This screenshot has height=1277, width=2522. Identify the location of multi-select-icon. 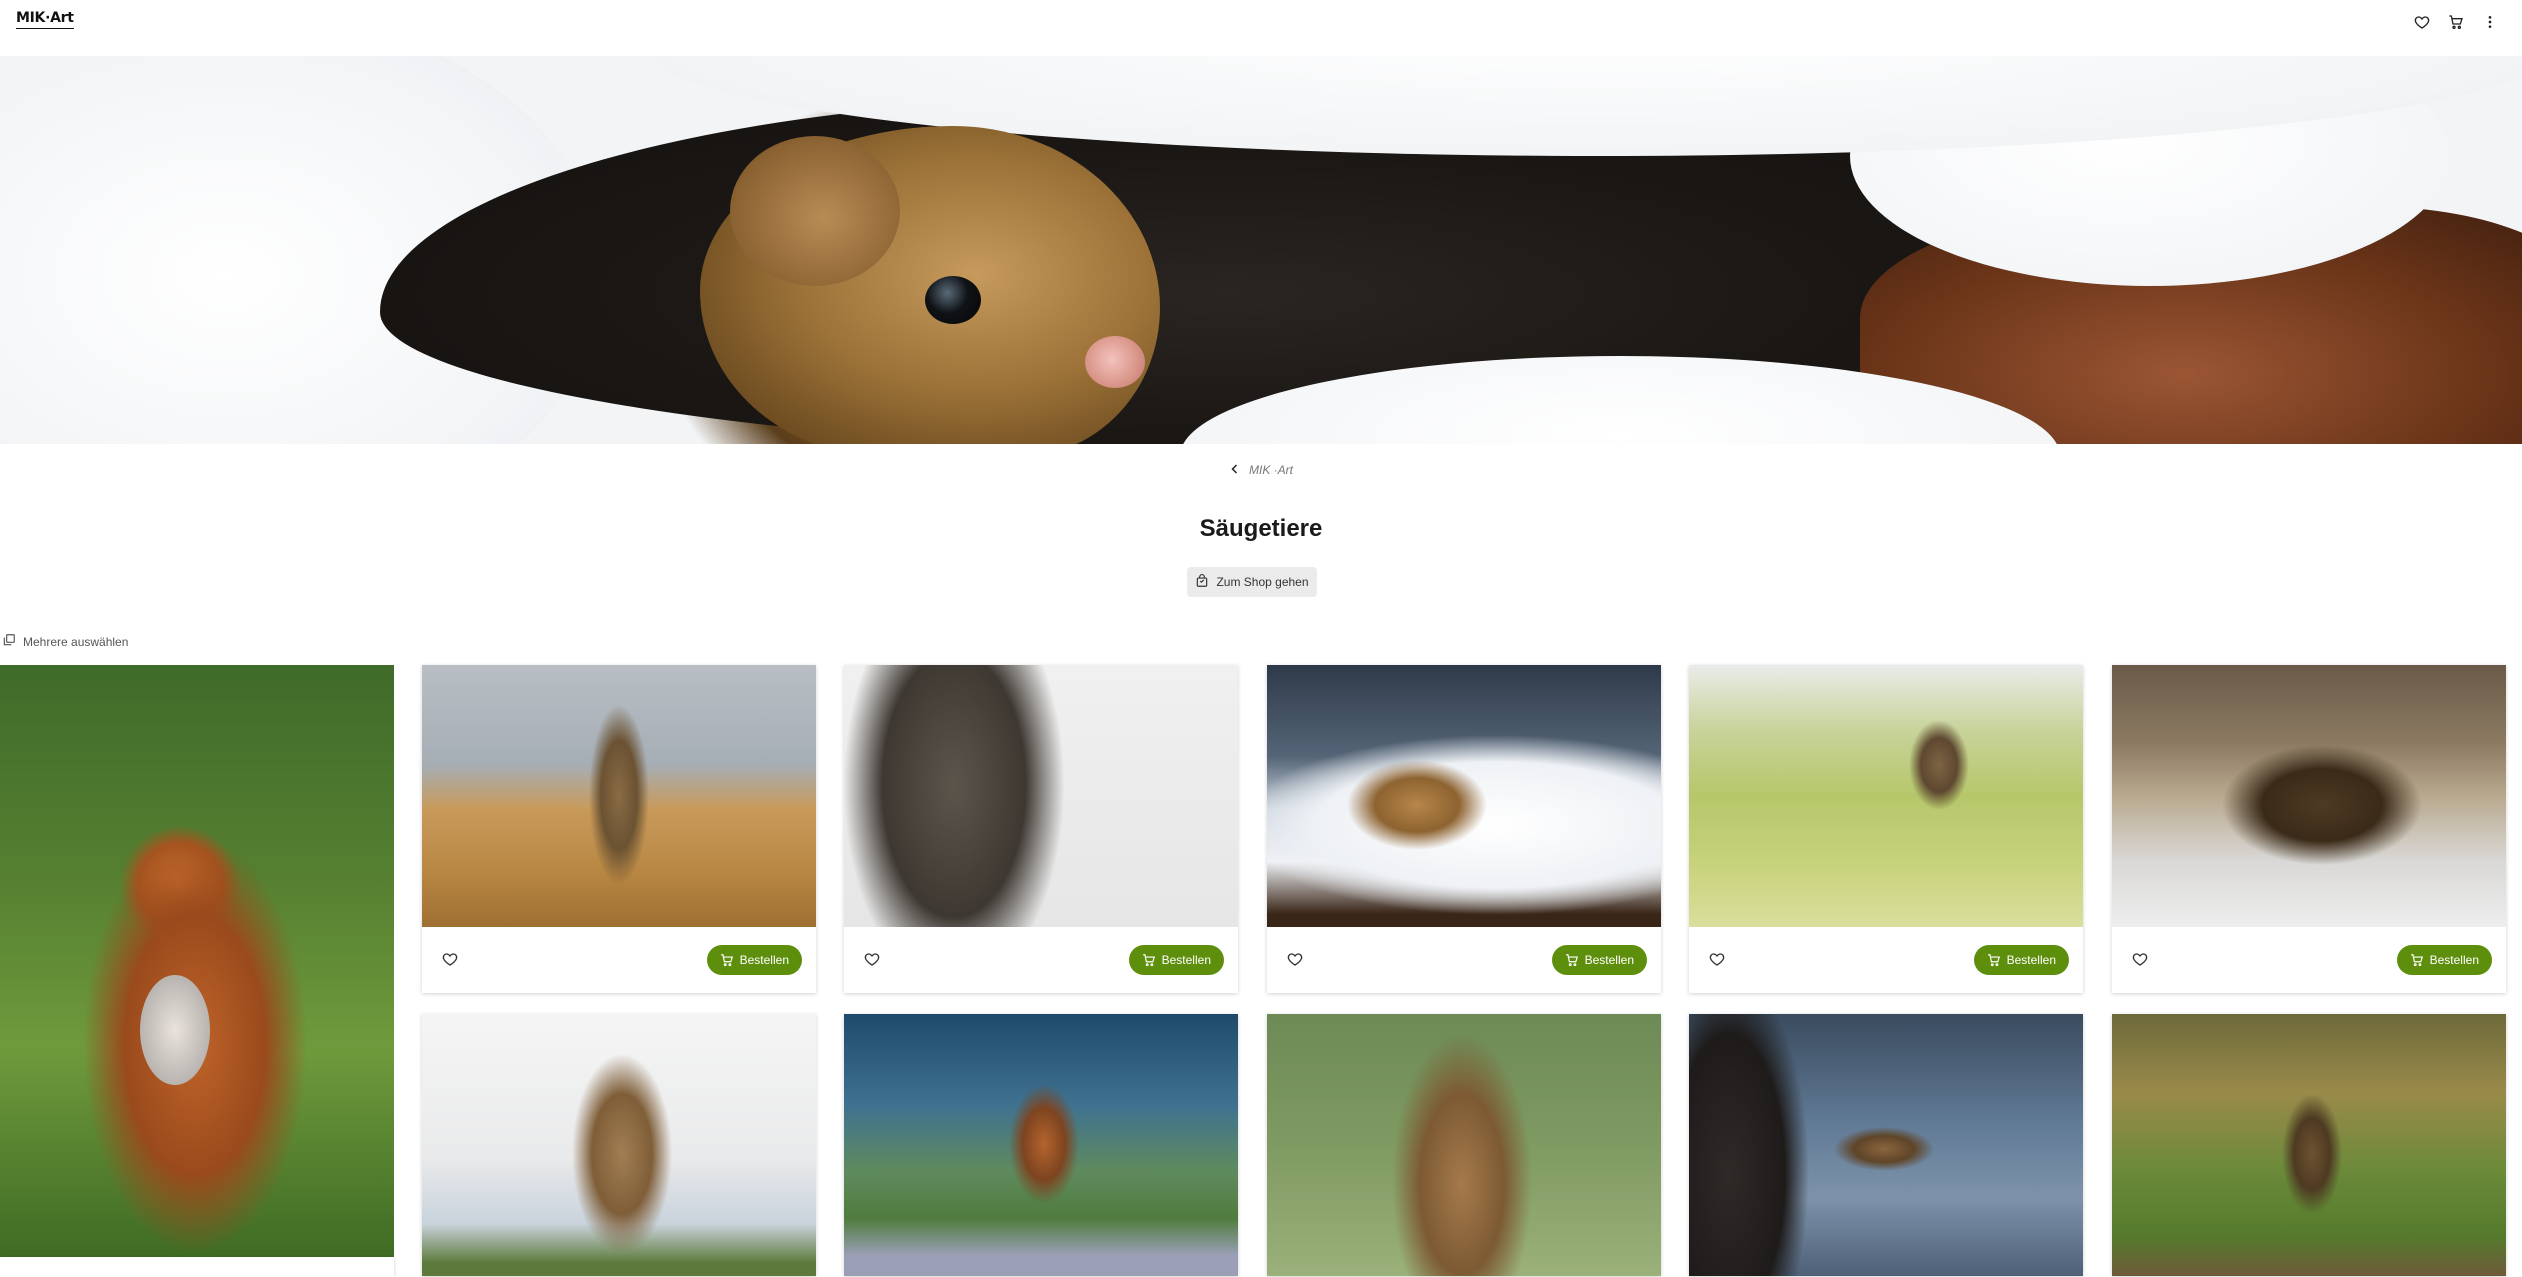
(9, 641).